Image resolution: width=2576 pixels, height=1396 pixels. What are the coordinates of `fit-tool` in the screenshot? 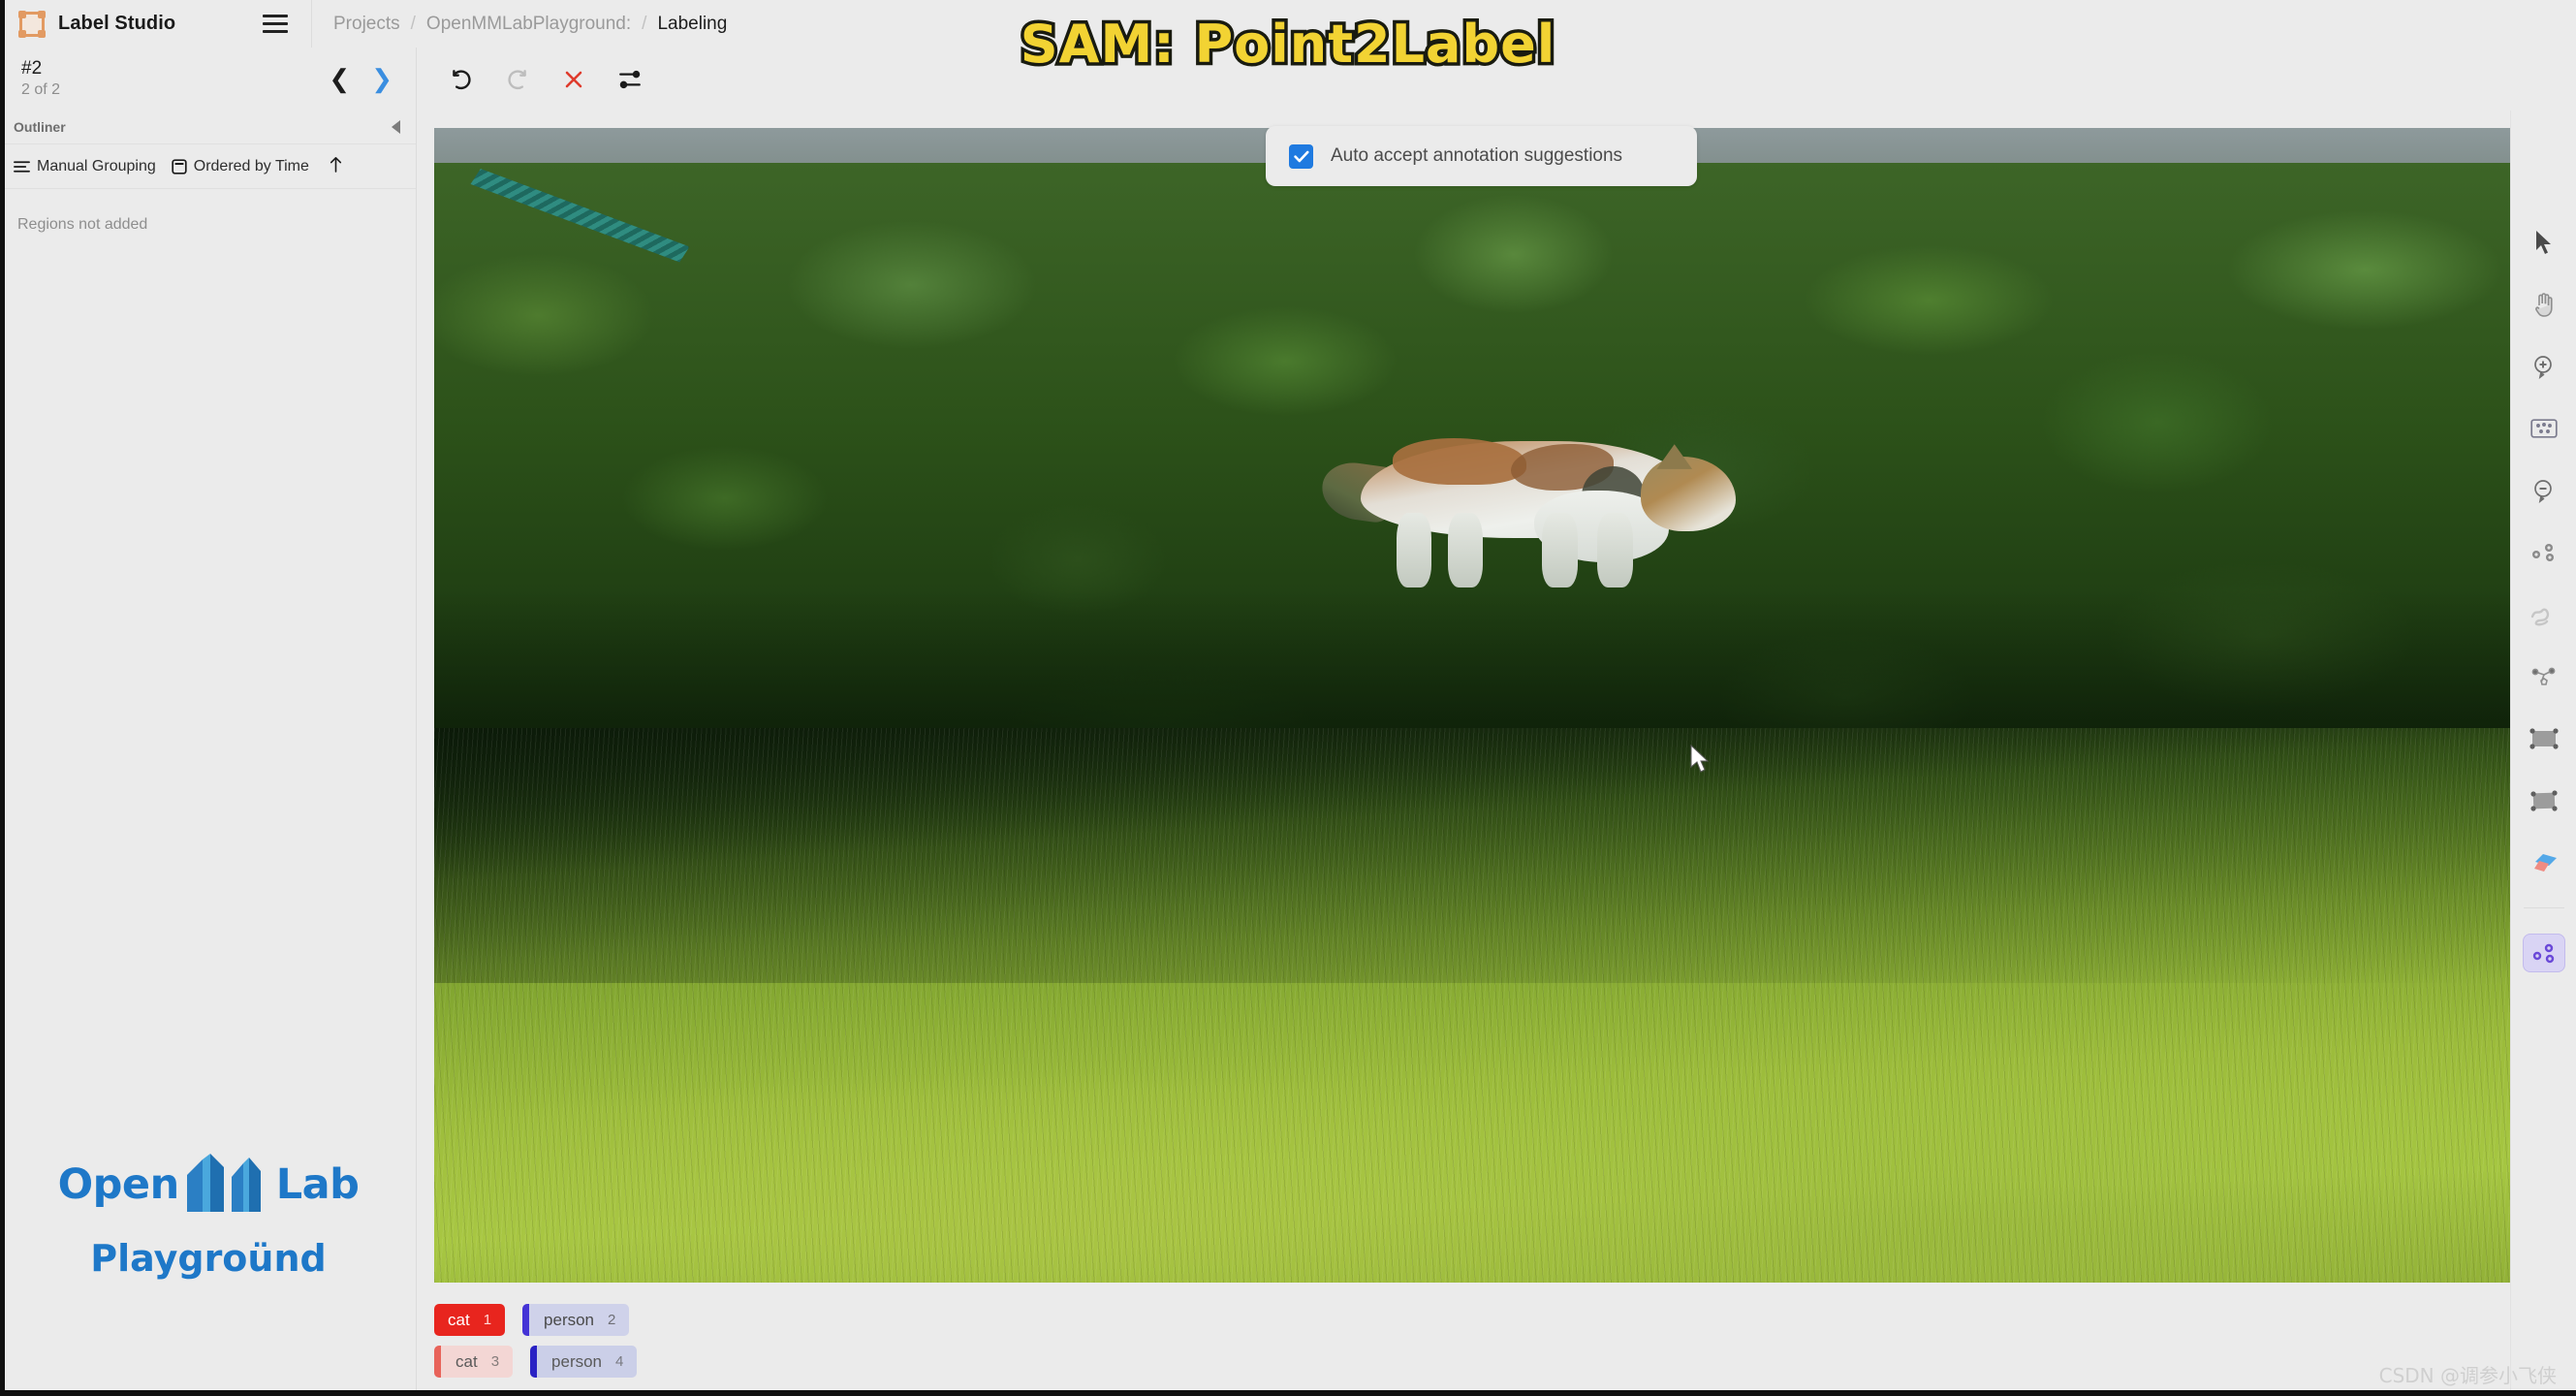 It's located at (2544, 428).